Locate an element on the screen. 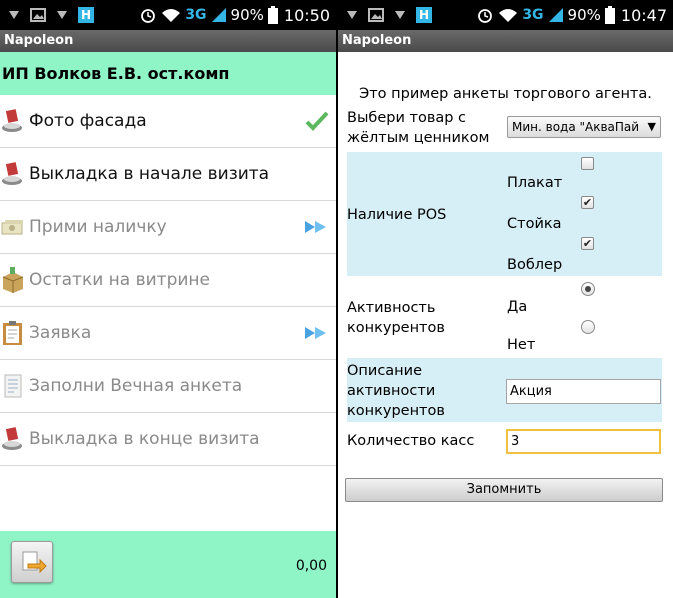  exit-arrow-icon is located at coordinates (34, 562).